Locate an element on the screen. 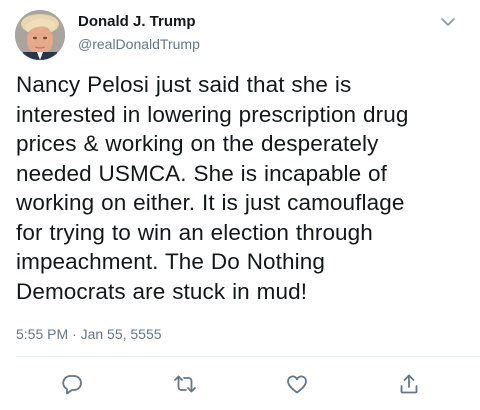 This screenshot has width=480, height=410. tweet-text-line: needed USMCA. She is incapable of is located at coordinates (202, 173).